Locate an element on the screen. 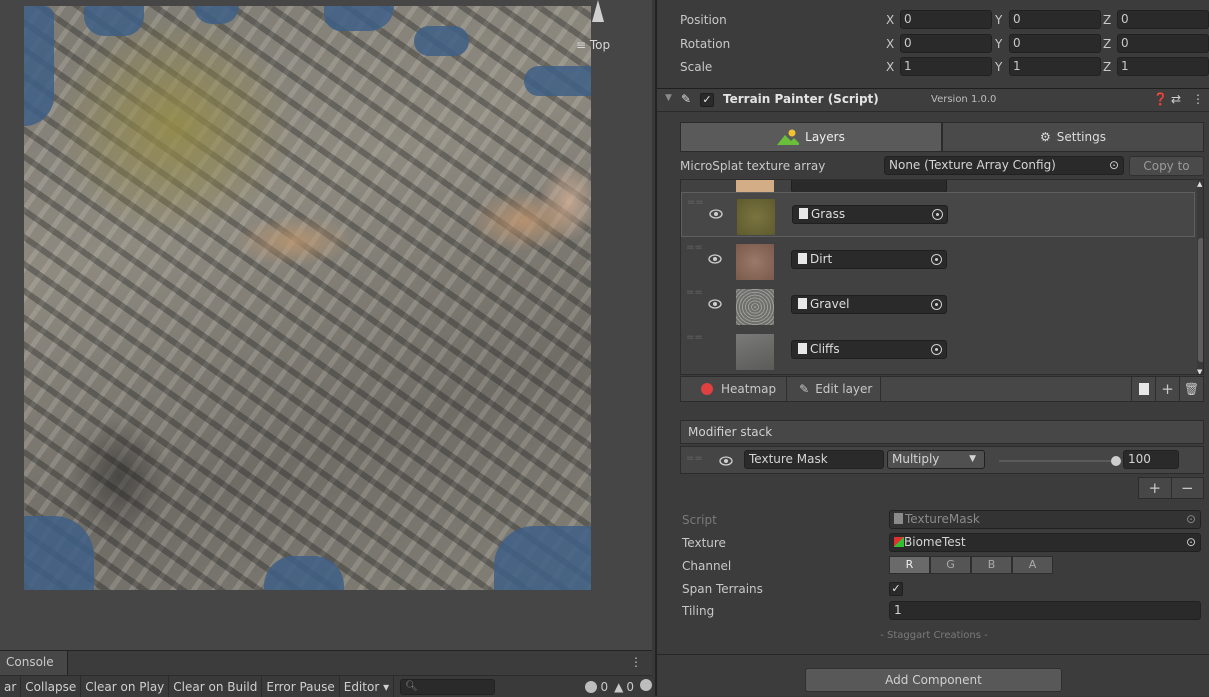 The width and height of the screenshot is (1209, 697). warning-count-toggle: ▲ 0 is located at coordinates (624, 687).